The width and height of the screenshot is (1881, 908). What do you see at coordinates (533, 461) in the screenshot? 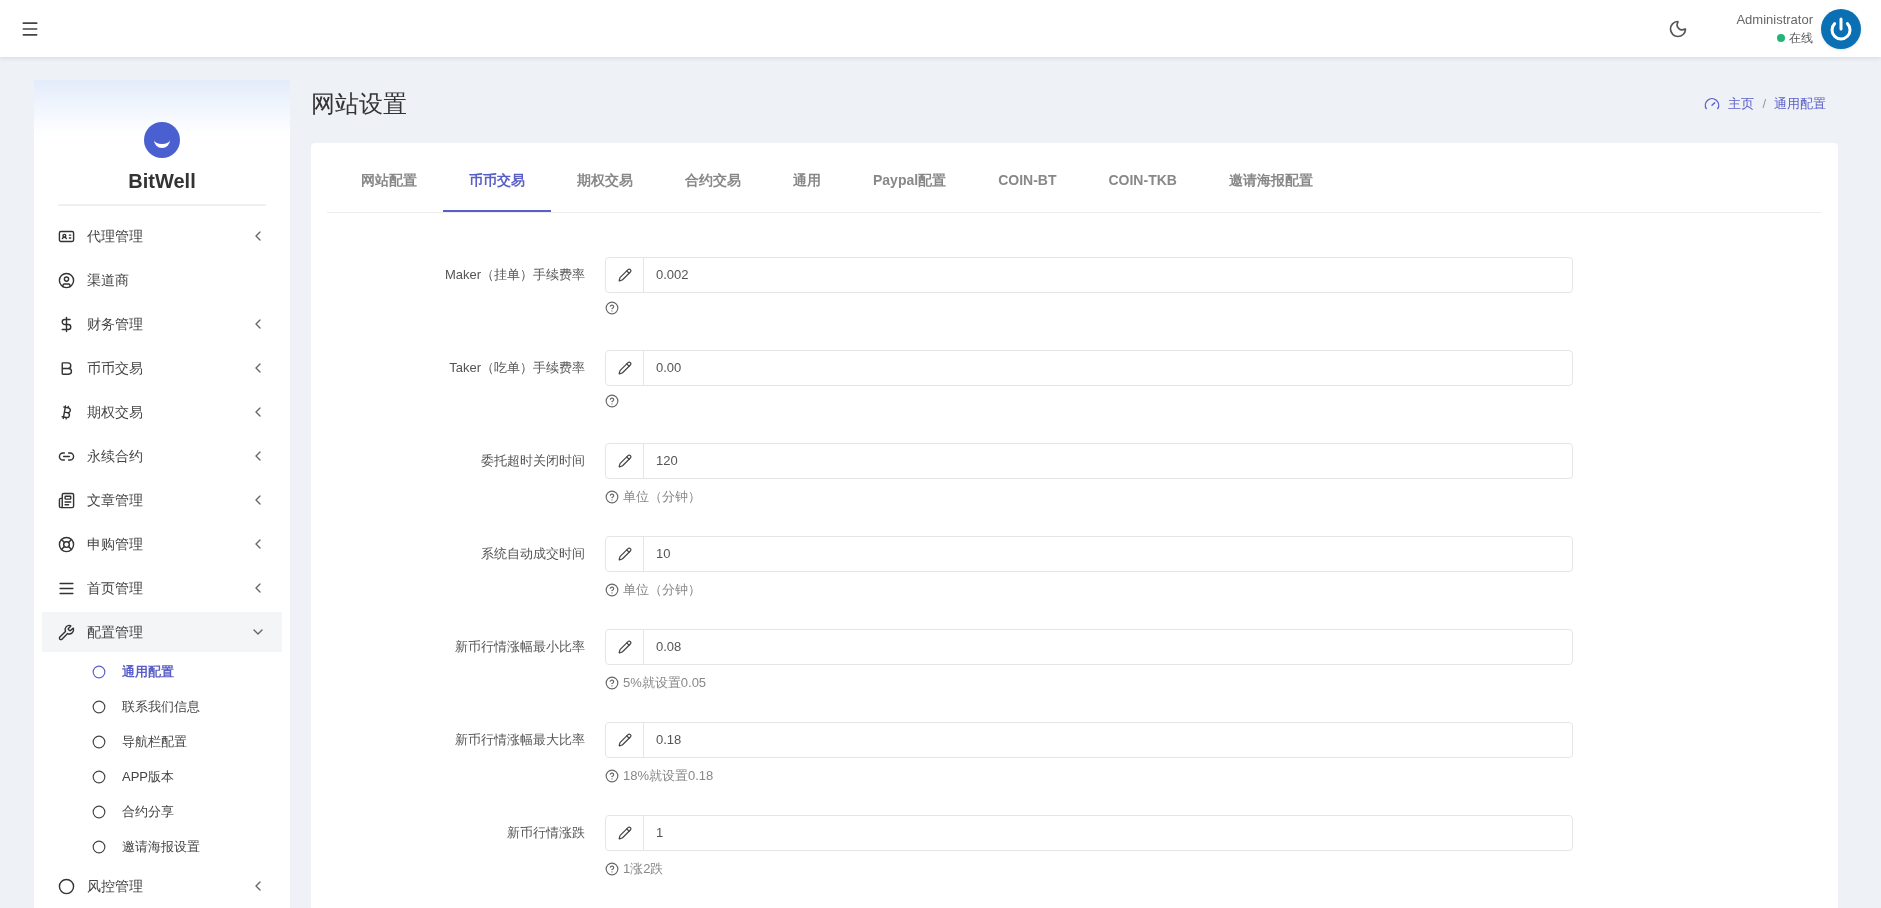
I see `field-label: 委托超时关闭时间` at bounding box center [533, 461].